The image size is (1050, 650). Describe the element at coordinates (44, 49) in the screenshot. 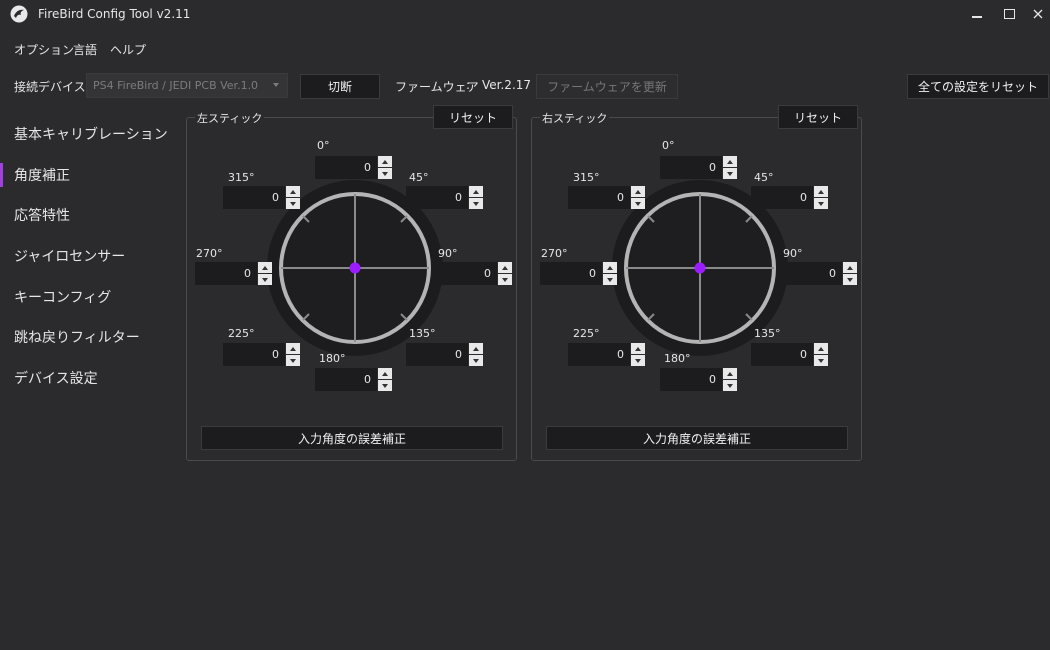

I see `menu-options: オプション` at that location.